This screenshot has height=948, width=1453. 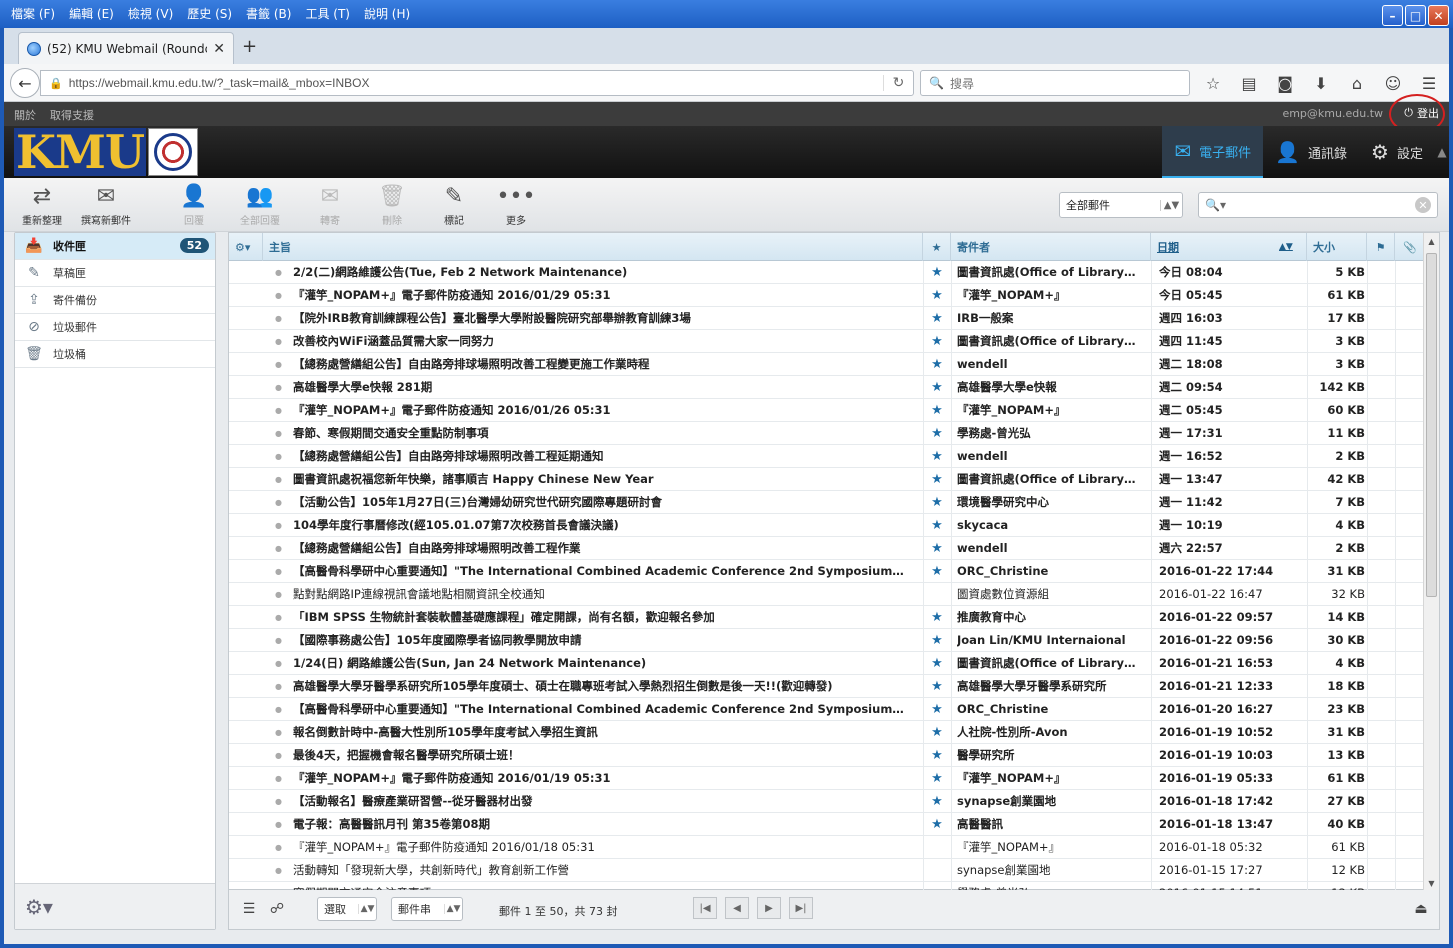 I want to click on message-subject: 『灌竽_NOPAM+』電子郵件防疫通知 2016/01/29 05:31, so click(x=606, y=295).